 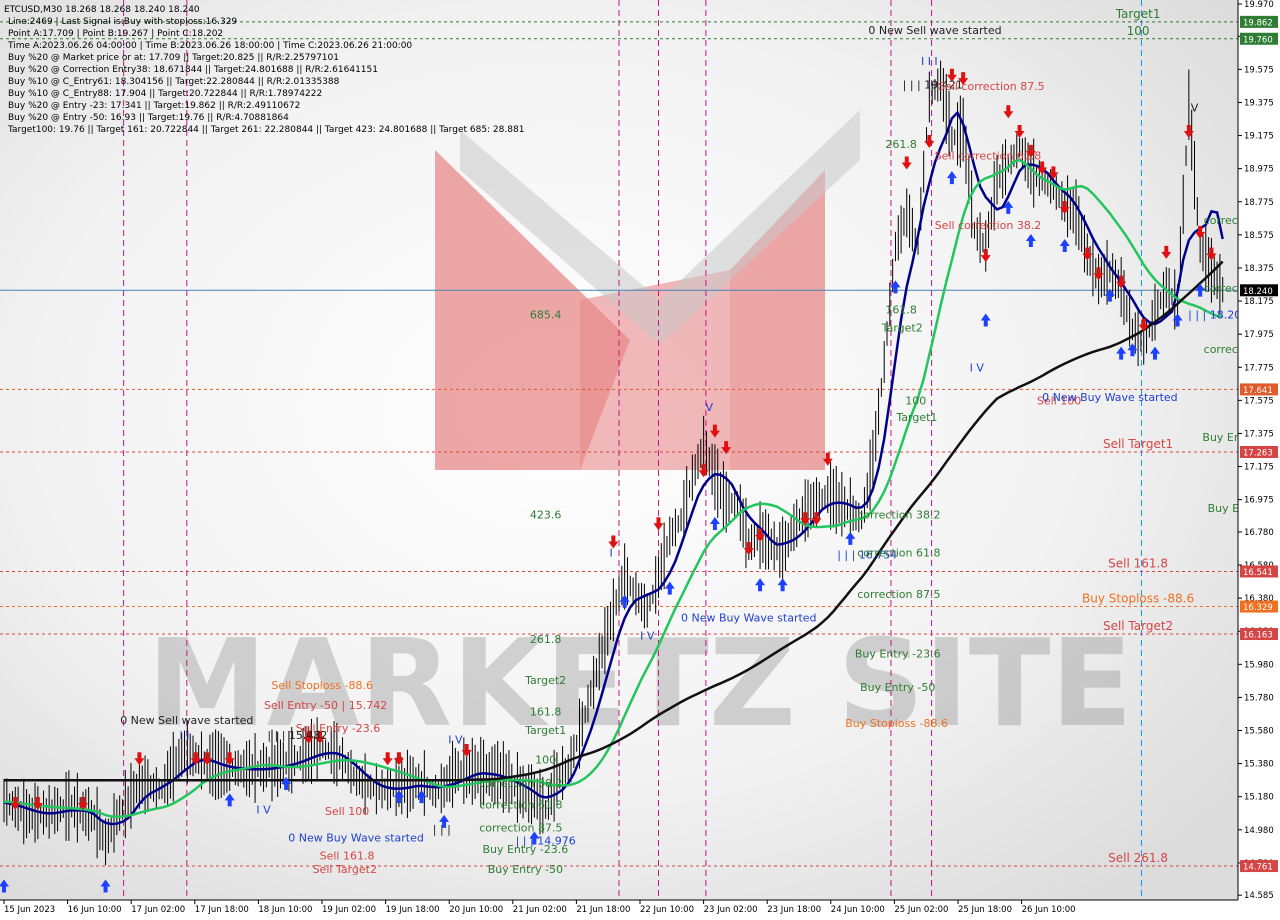 I want to click on y-tick-label: 16.975, so click(x=1259, y=501).